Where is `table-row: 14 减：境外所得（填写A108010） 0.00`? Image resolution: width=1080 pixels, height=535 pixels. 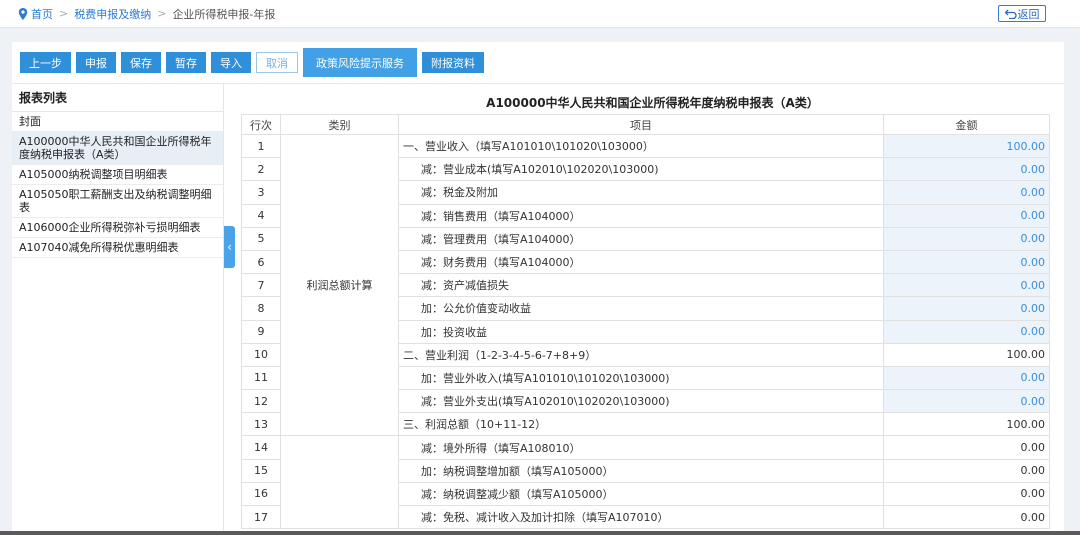 table-row: 14 减：境外所得（填写A108010） 0.00 is located at coordinates (645, 482).